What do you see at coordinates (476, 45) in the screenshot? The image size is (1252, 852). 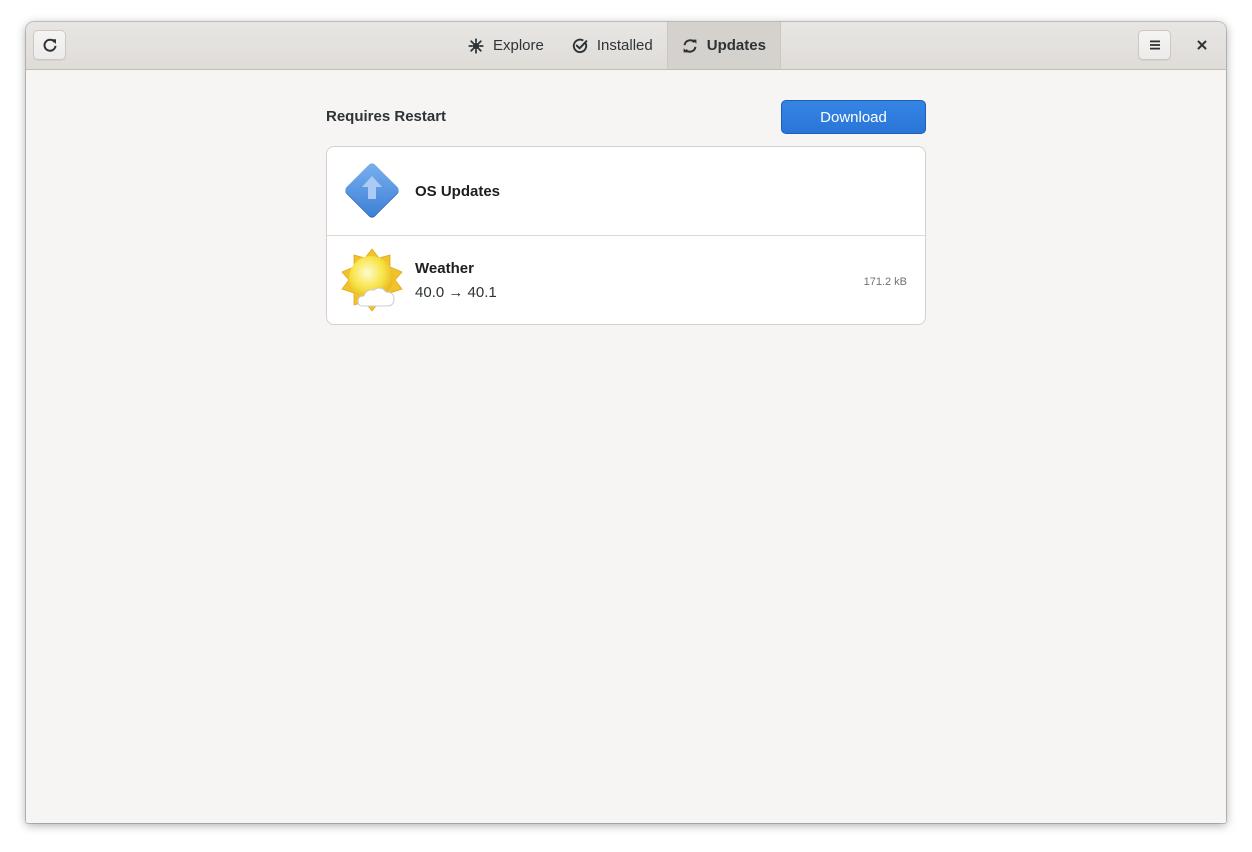 I see `explore-icon` at bounding box center [476, 45].